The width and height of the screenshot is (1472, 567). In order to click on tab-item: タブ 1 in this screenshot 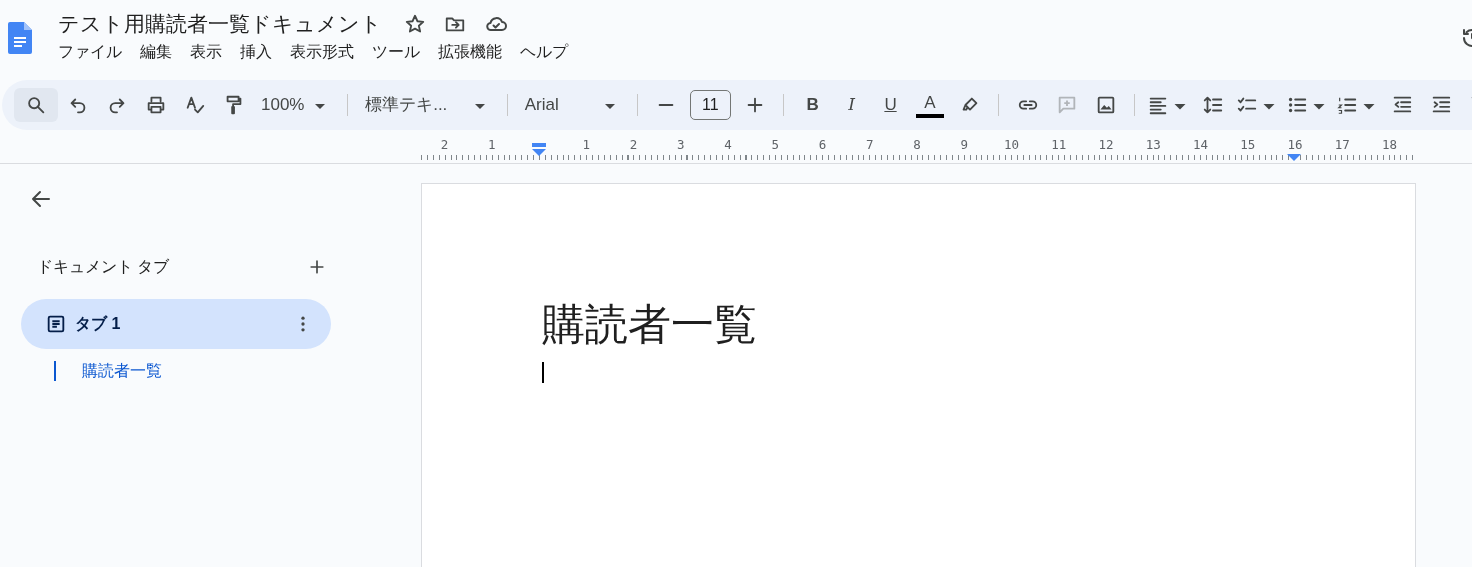, I will do `click(176, 323)`.